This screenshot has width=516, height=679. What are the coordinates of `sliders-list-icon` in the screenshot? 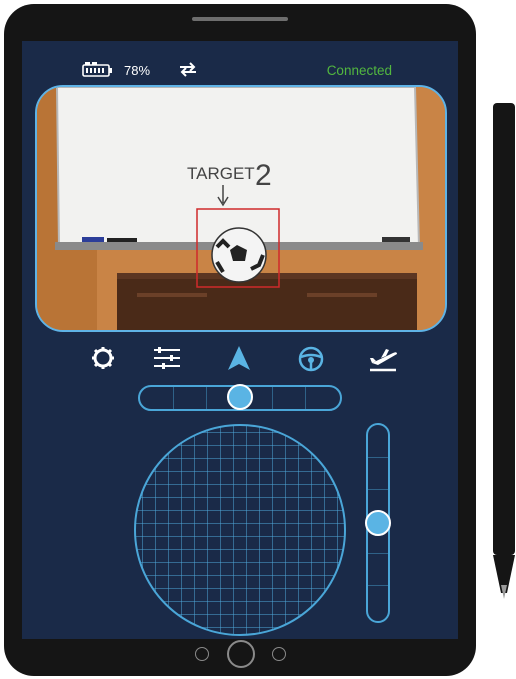 It's located at (167, 358).